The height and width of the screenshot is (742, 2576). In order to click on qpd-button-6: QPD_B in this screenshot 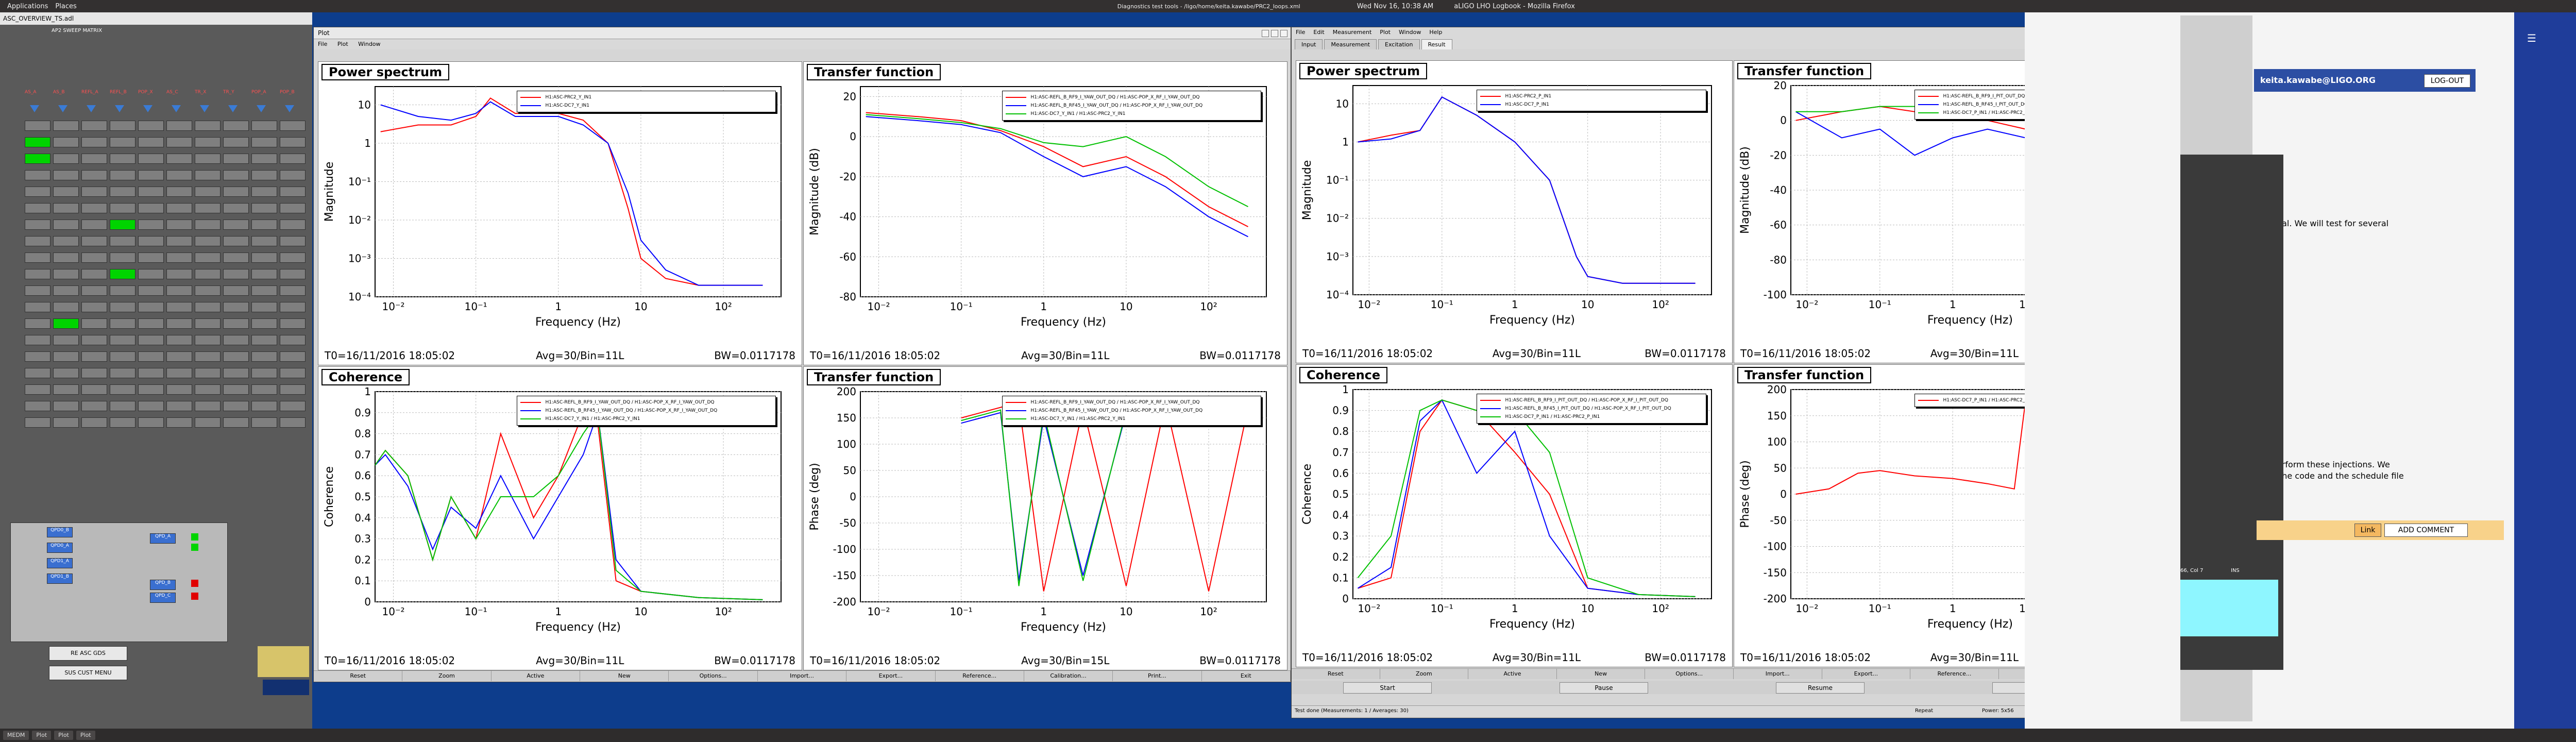, I will do `click(163, 585)`.